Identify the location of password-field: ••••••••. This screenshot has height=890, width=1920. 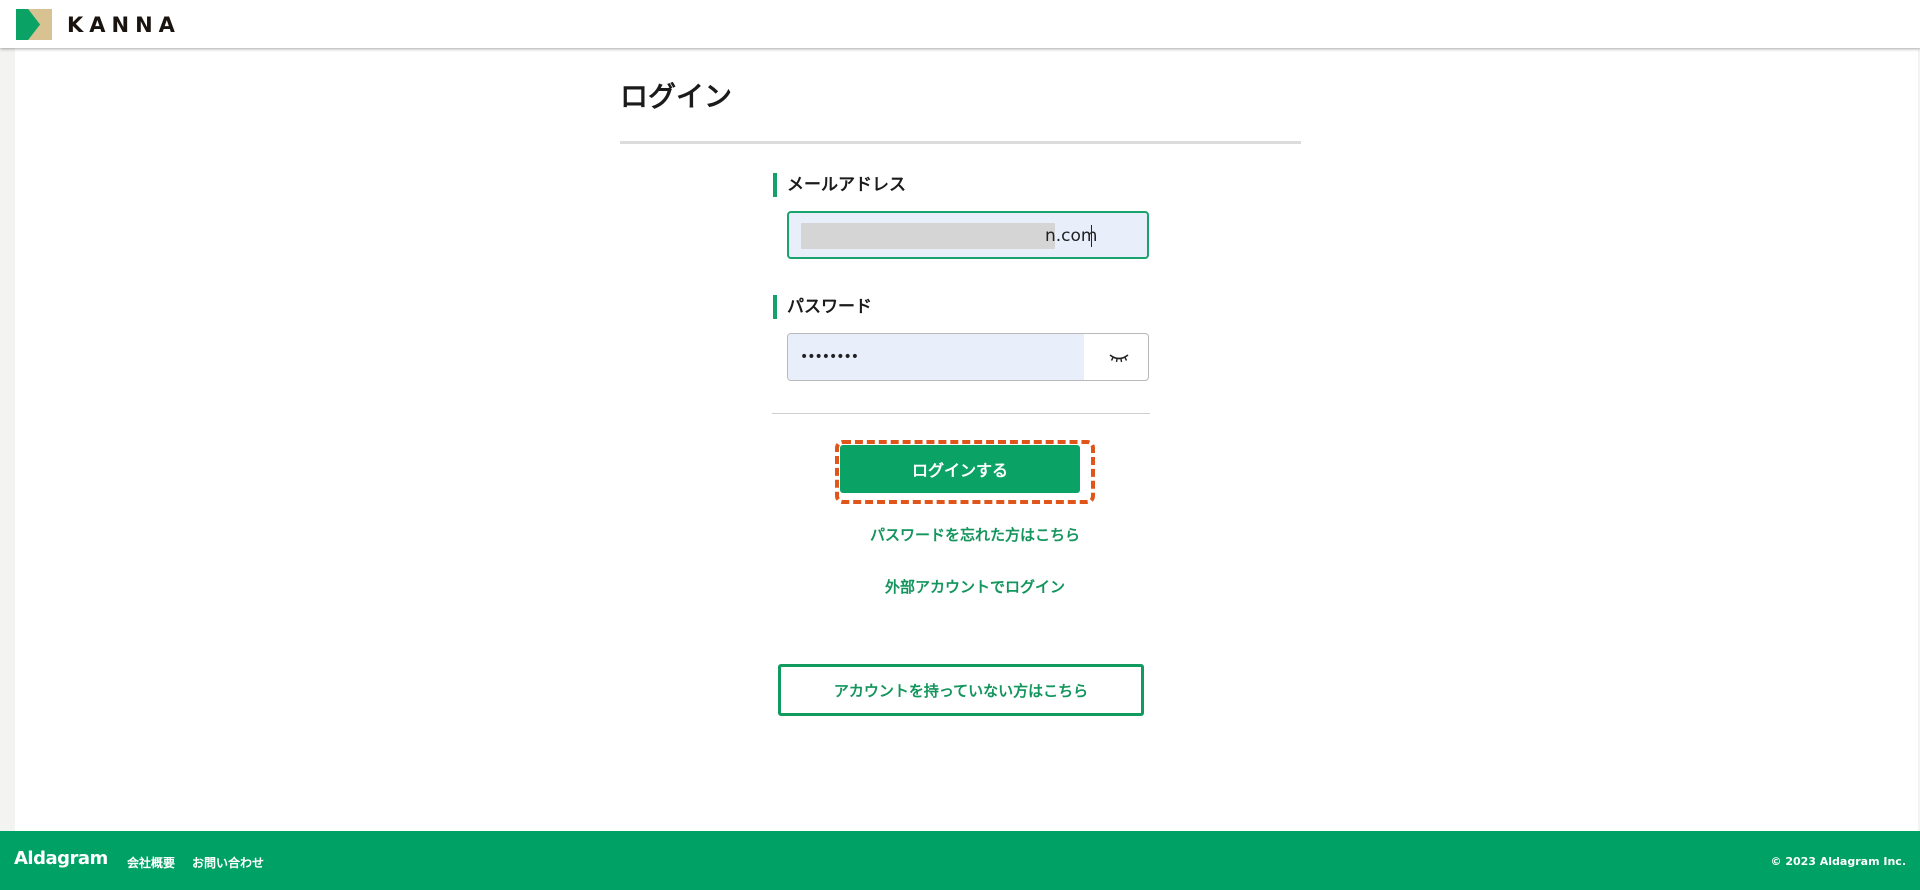
(968, 357).